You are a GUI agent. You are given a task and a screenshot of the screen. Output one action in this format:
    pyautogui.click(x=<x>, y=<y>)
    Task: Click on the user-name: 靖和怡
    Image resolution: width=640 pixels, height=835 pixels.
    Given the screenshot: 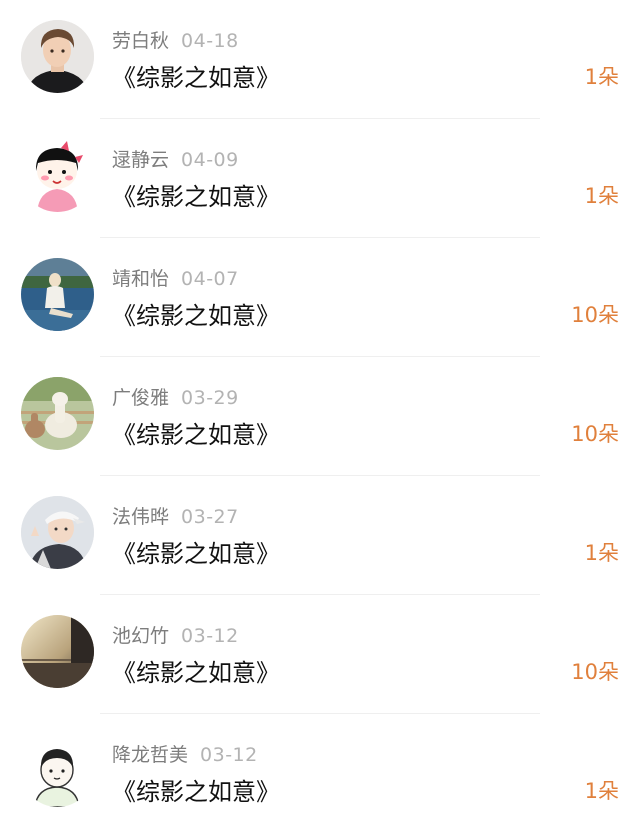 What is the action you would take?
    pyautogui.click(x=140, y=279)
    